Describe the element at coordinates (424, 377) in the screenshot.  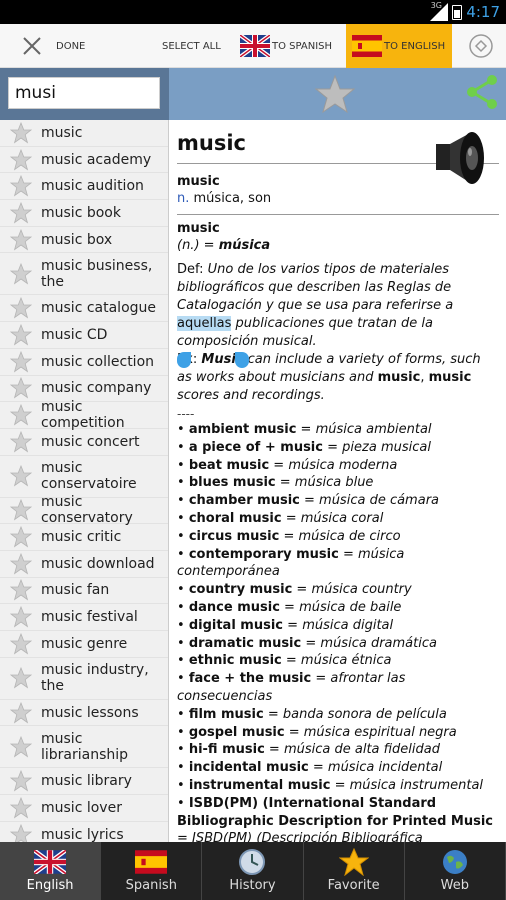
I see `ex-comma: ,` at that location.